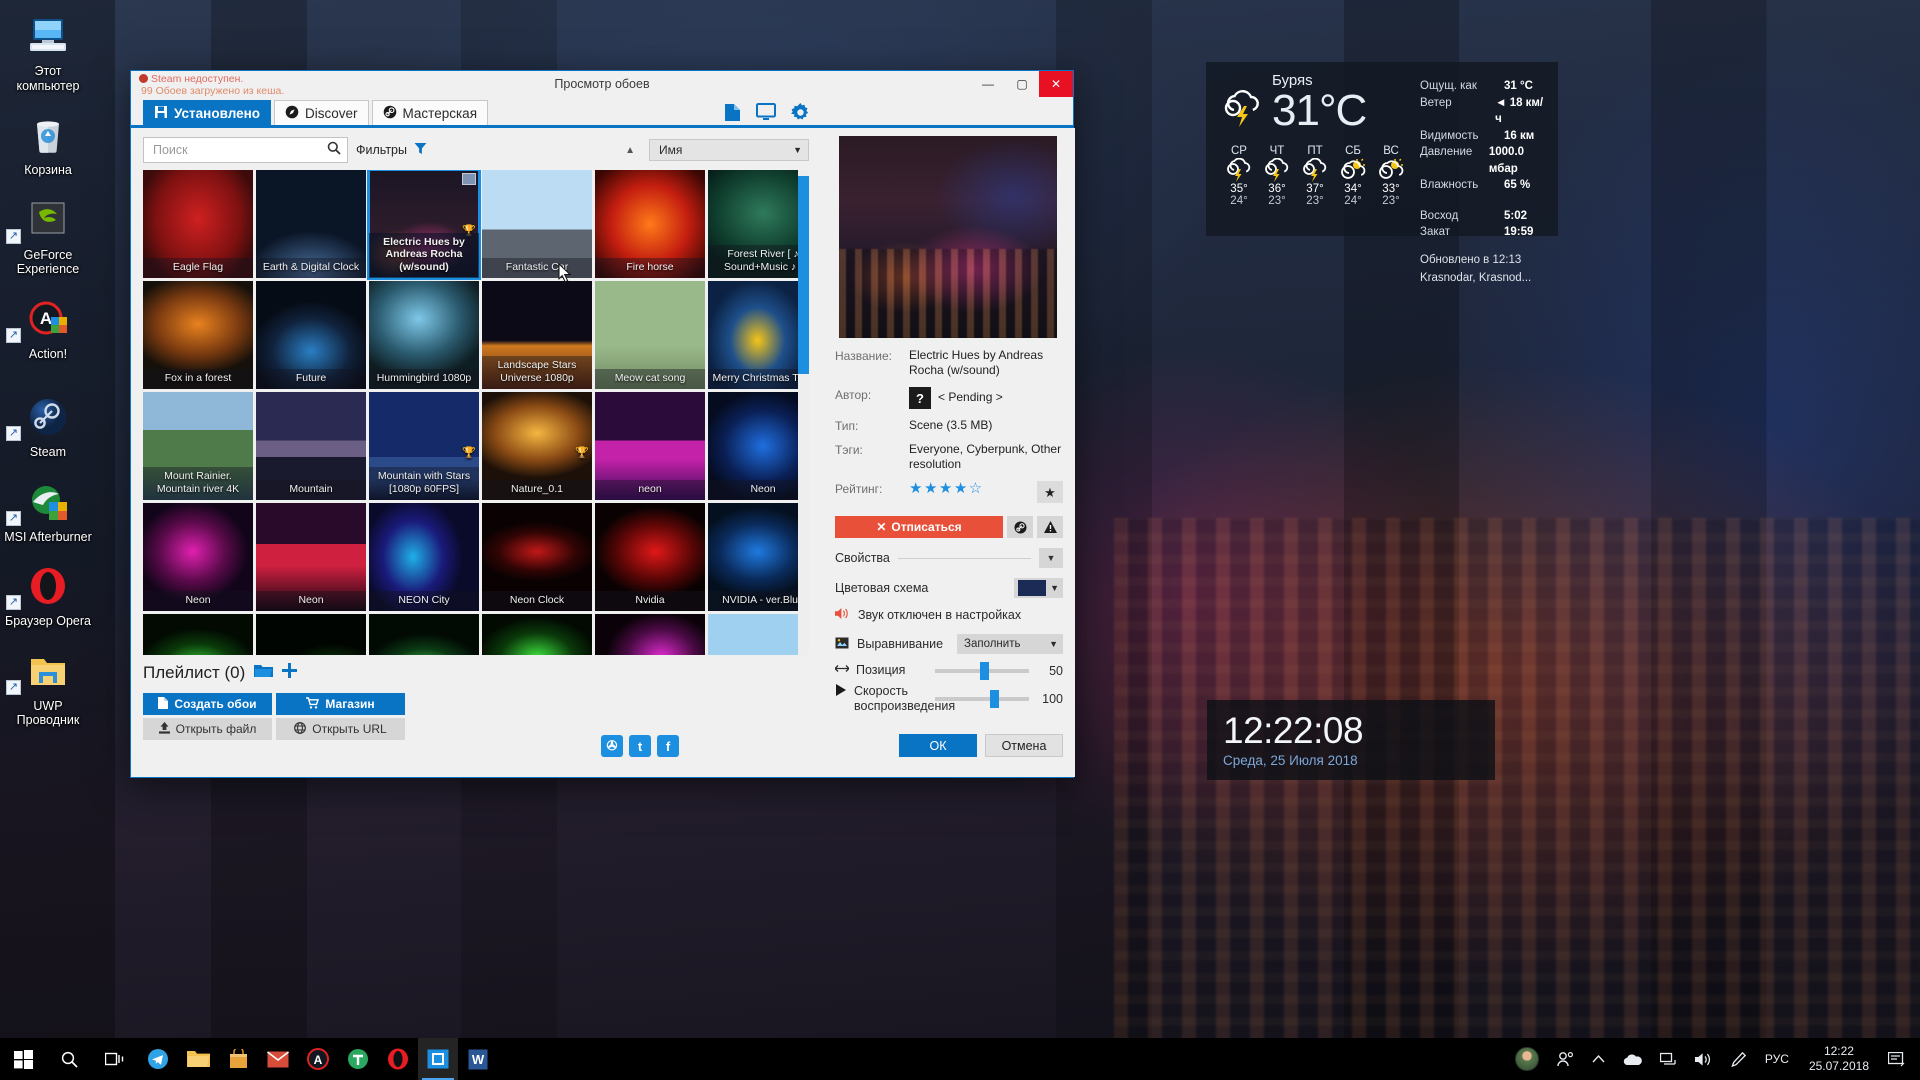 The height and width of the screenshot is (1080, 1920). I want to click on action-center-icon, so click(1896, 1059).